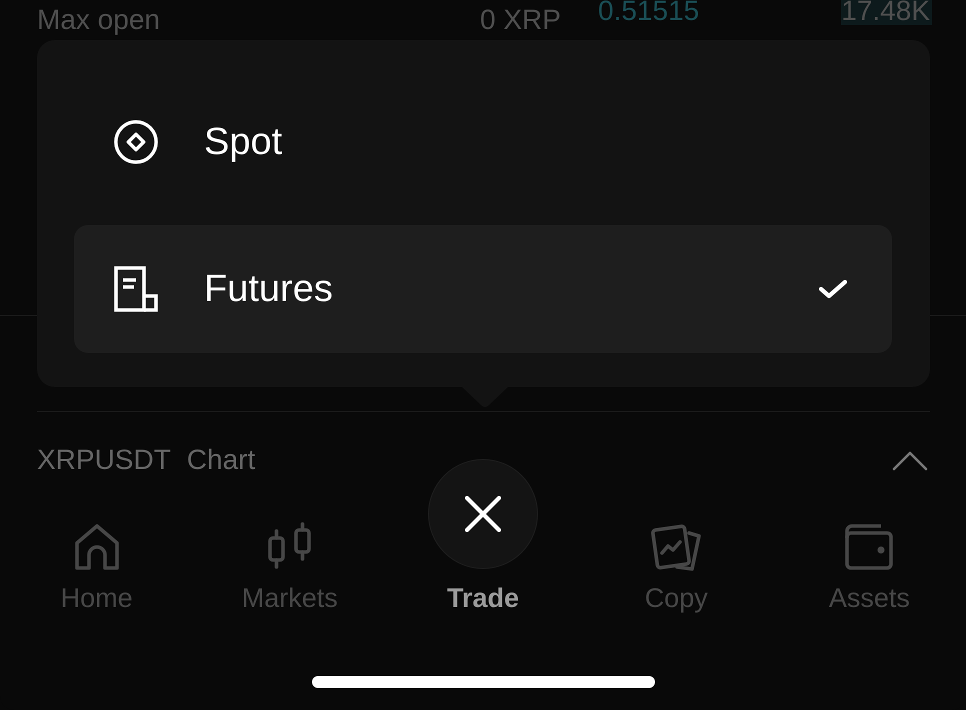  What do you see at coordinates (869, 592) in the screenshot?
I see `tab-bar-item: Assets` at bounding box center [869, 592].